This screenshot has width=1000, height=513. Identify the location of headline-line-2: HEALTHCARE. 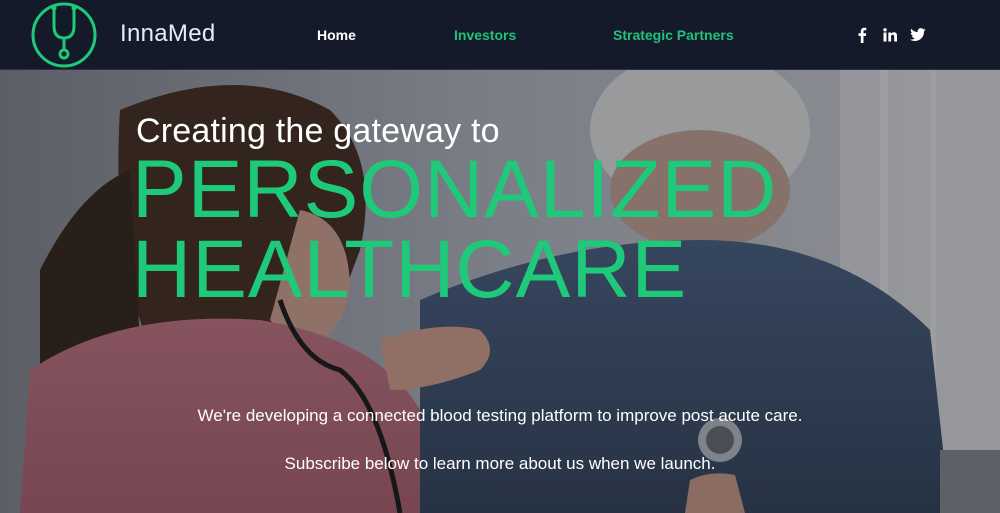
(410, 269).